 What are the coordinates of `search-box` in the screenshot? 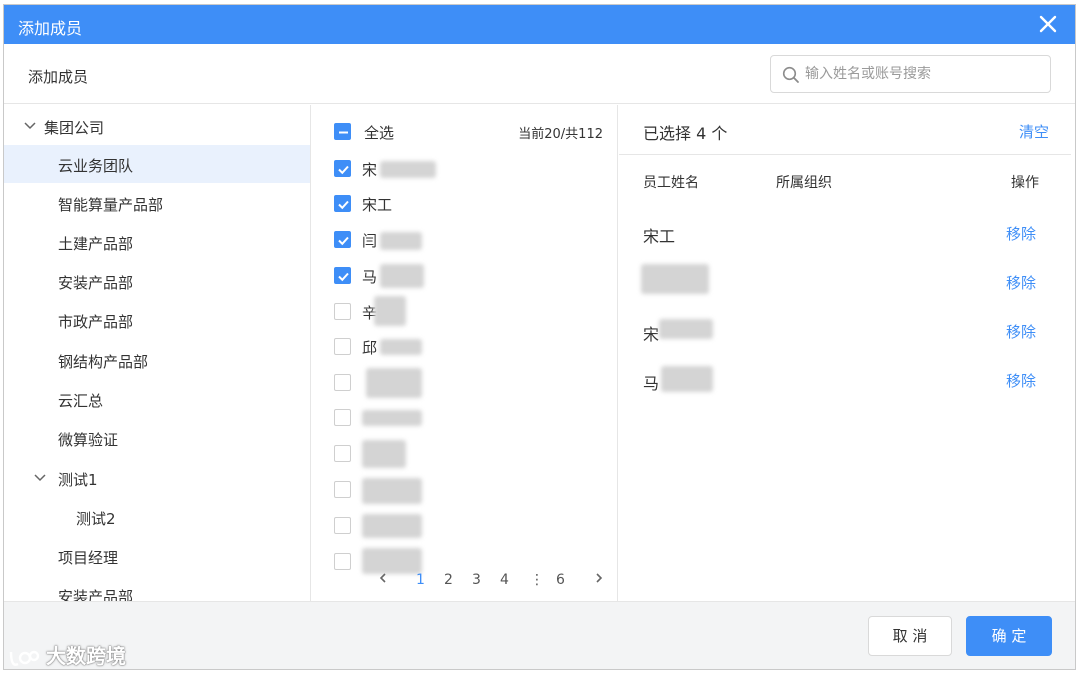 It's located at (910, 74).